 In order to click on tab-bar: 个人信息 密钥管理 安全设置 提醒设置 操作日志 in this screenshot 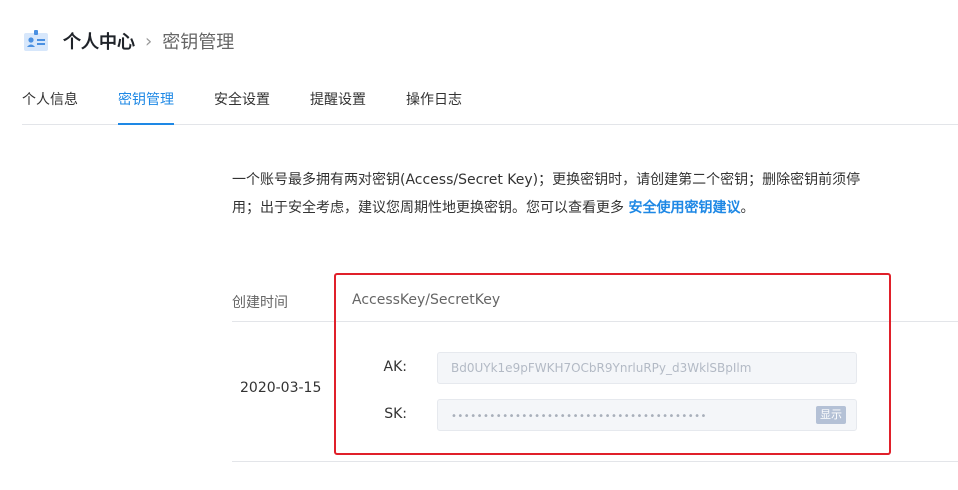, I will do `click(490, 102)`.